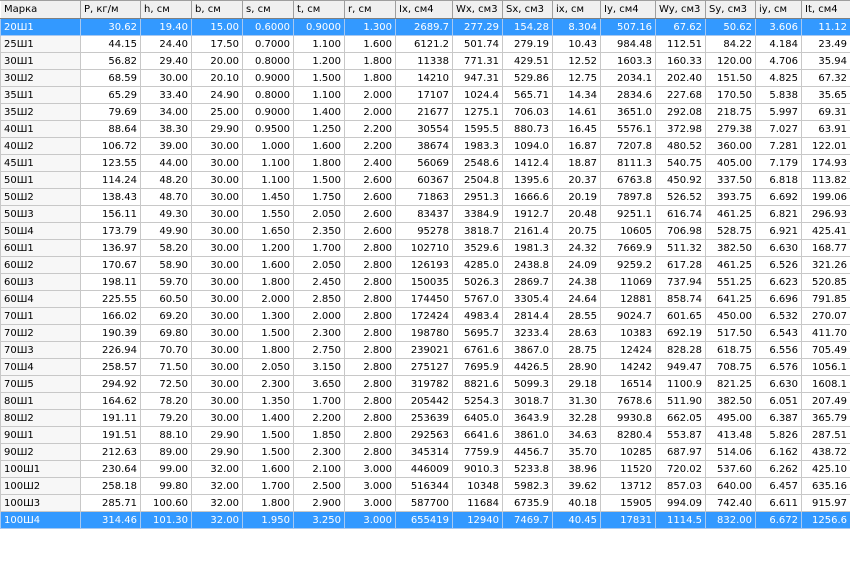 The image size is (850, 561). I want to click on table-cell: 11520, so click(628, 469).